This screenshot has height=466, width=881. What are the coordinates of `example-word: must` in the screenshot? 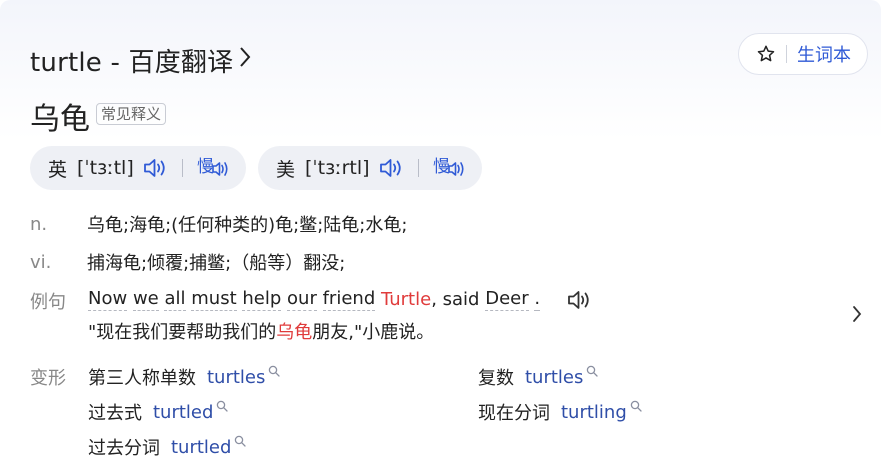 It's located at (214, 299).